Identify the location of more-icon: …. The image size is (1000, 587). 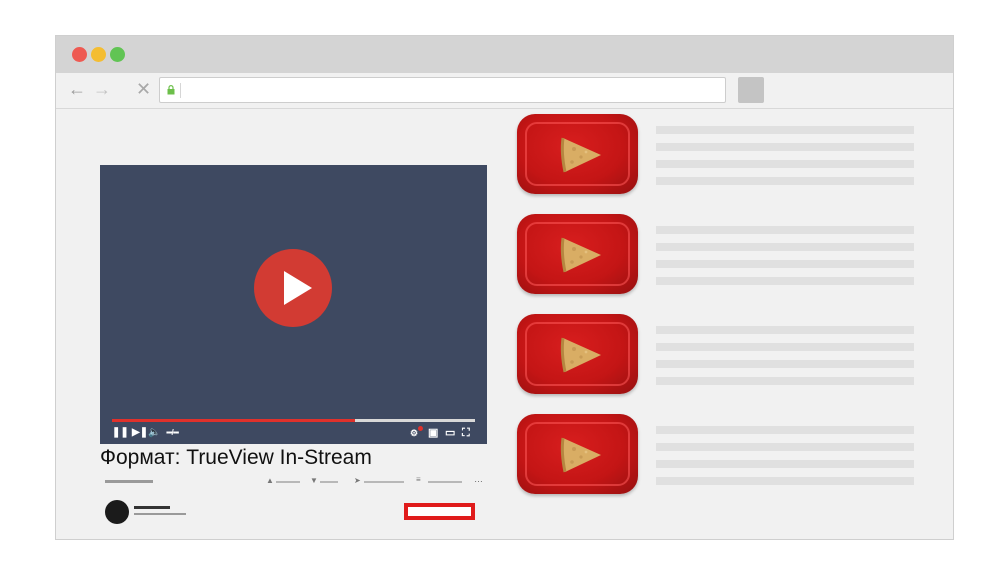
(478, 479).